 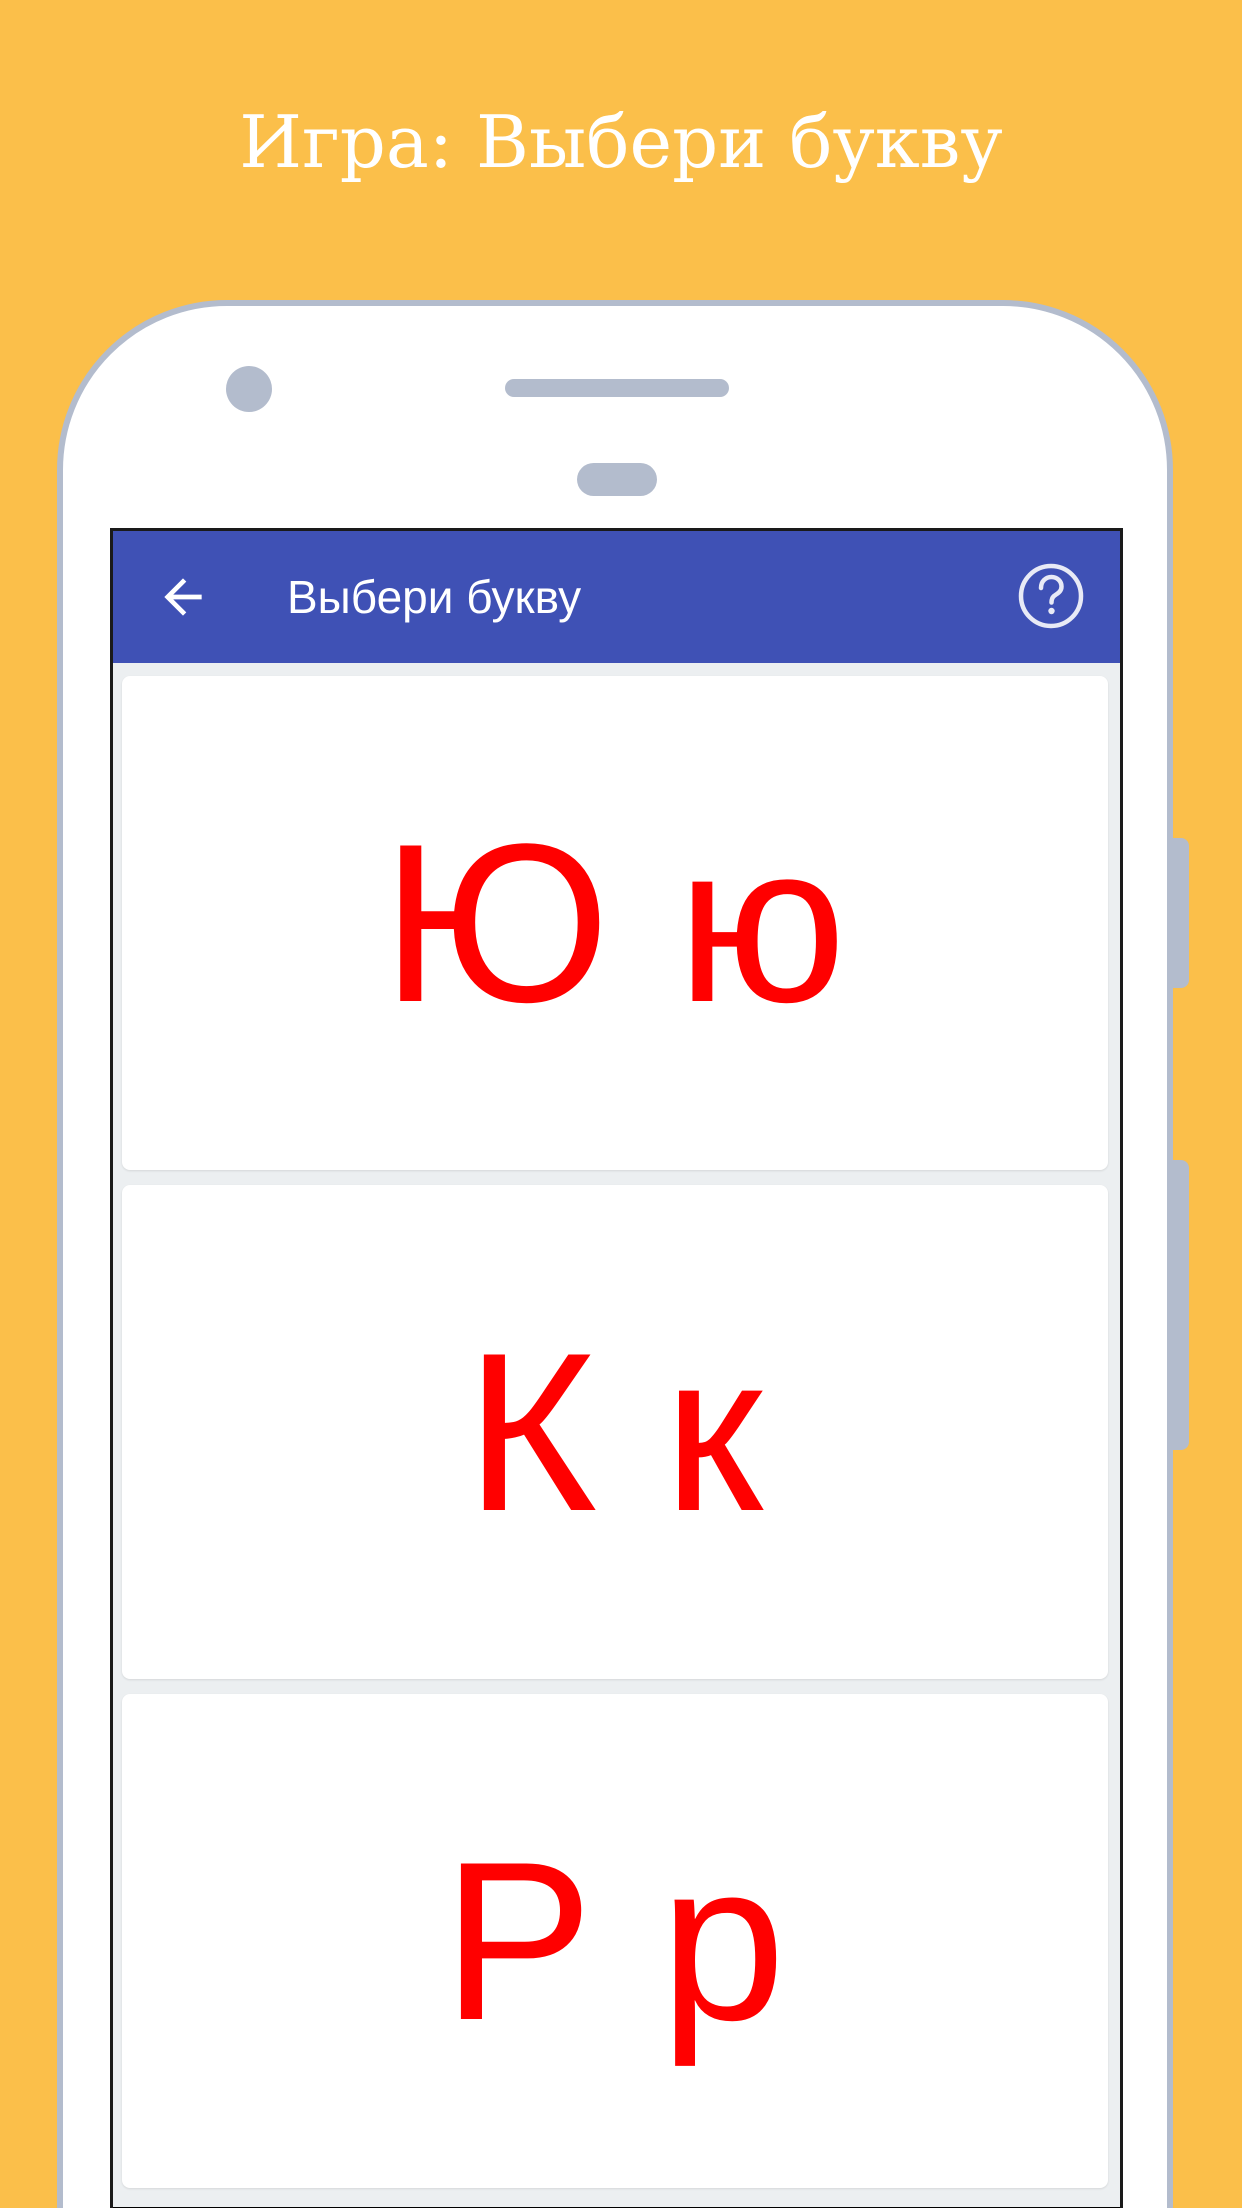 I want to click on phone-speaker, so click(x=617, y=388).